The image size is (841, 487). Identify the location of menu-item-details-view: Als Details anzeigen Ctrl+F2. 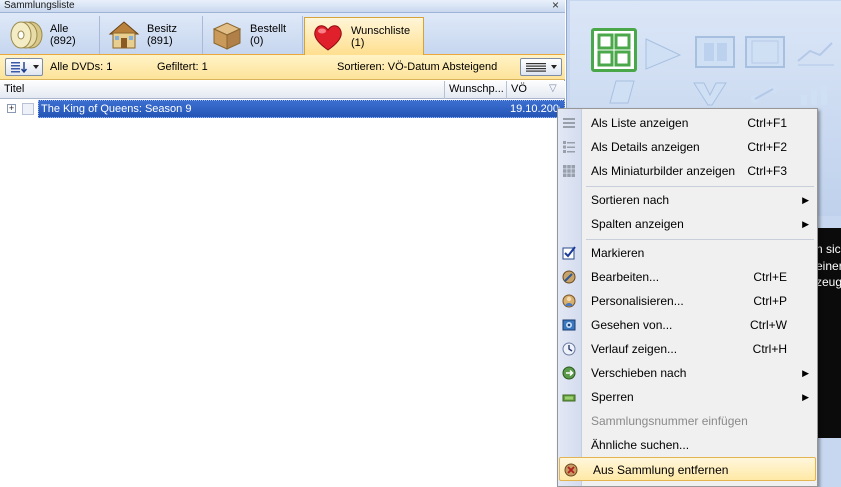
(687, 147).